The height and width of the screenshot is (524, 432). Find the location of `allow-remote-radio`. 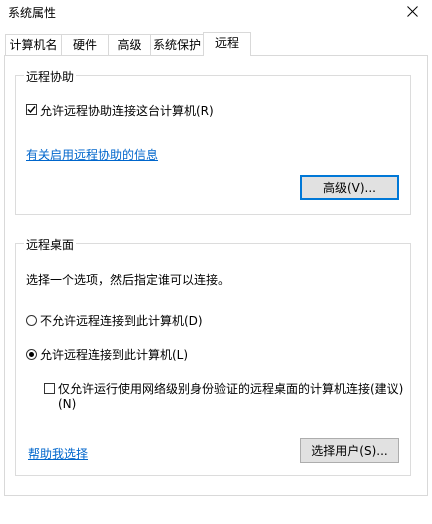

allow-remote-radio is located at coordinates (31, 354).